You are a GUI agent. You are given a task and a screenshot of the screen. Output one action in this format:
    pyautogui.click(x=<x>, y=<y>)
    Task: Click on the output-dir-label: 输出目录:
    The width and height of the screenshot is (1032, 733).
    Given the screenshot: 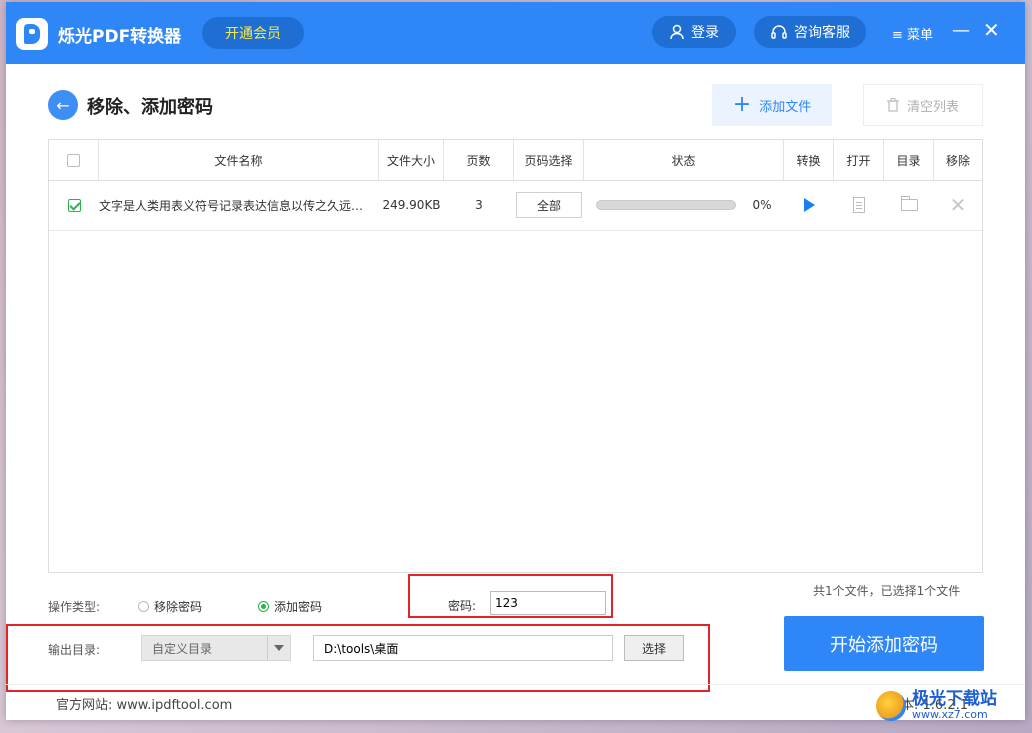 What is the action you would take?
    pyautogui.click(x=74, y=650)
    